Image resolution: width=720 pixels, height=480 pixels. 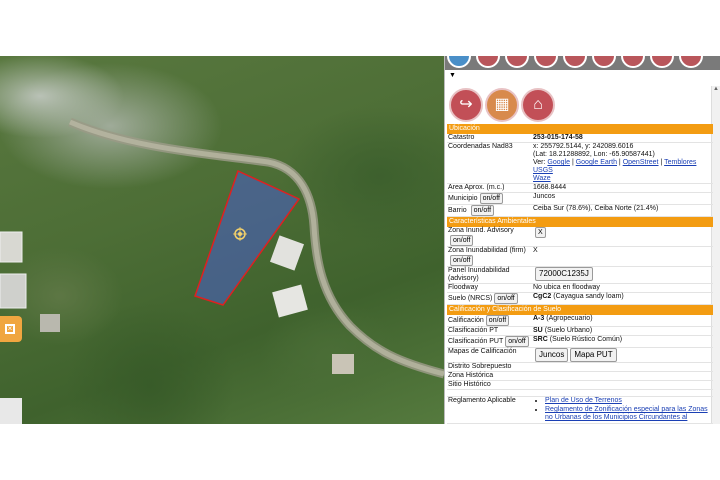 What do you see at coordinates (489, 385) in the screenshot?
I see `sitio-historico-label: Sitio Histórico` at bounding box center [489, 385].